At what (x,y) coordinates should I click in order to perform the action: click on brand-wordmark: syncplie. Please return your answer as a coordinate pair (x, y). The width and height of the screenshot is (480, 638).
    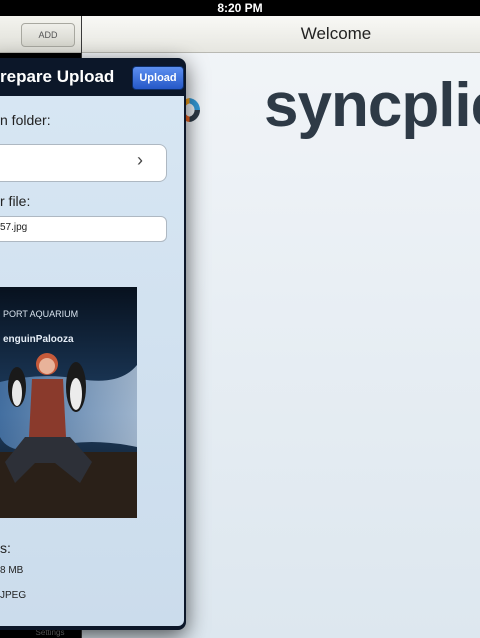
    Looking at the image, I should click on (372, 105).